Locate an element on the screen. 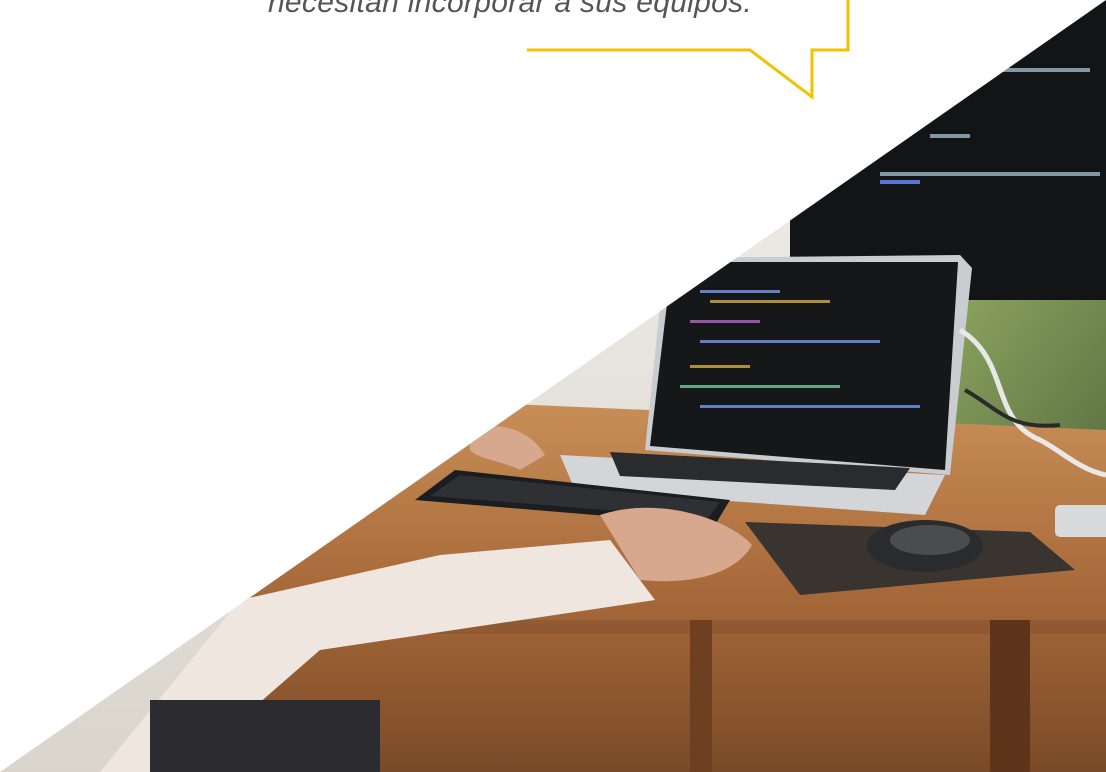  quote-text: necesitan incorporar a sus equipos. is located at coordinates (510, 9).